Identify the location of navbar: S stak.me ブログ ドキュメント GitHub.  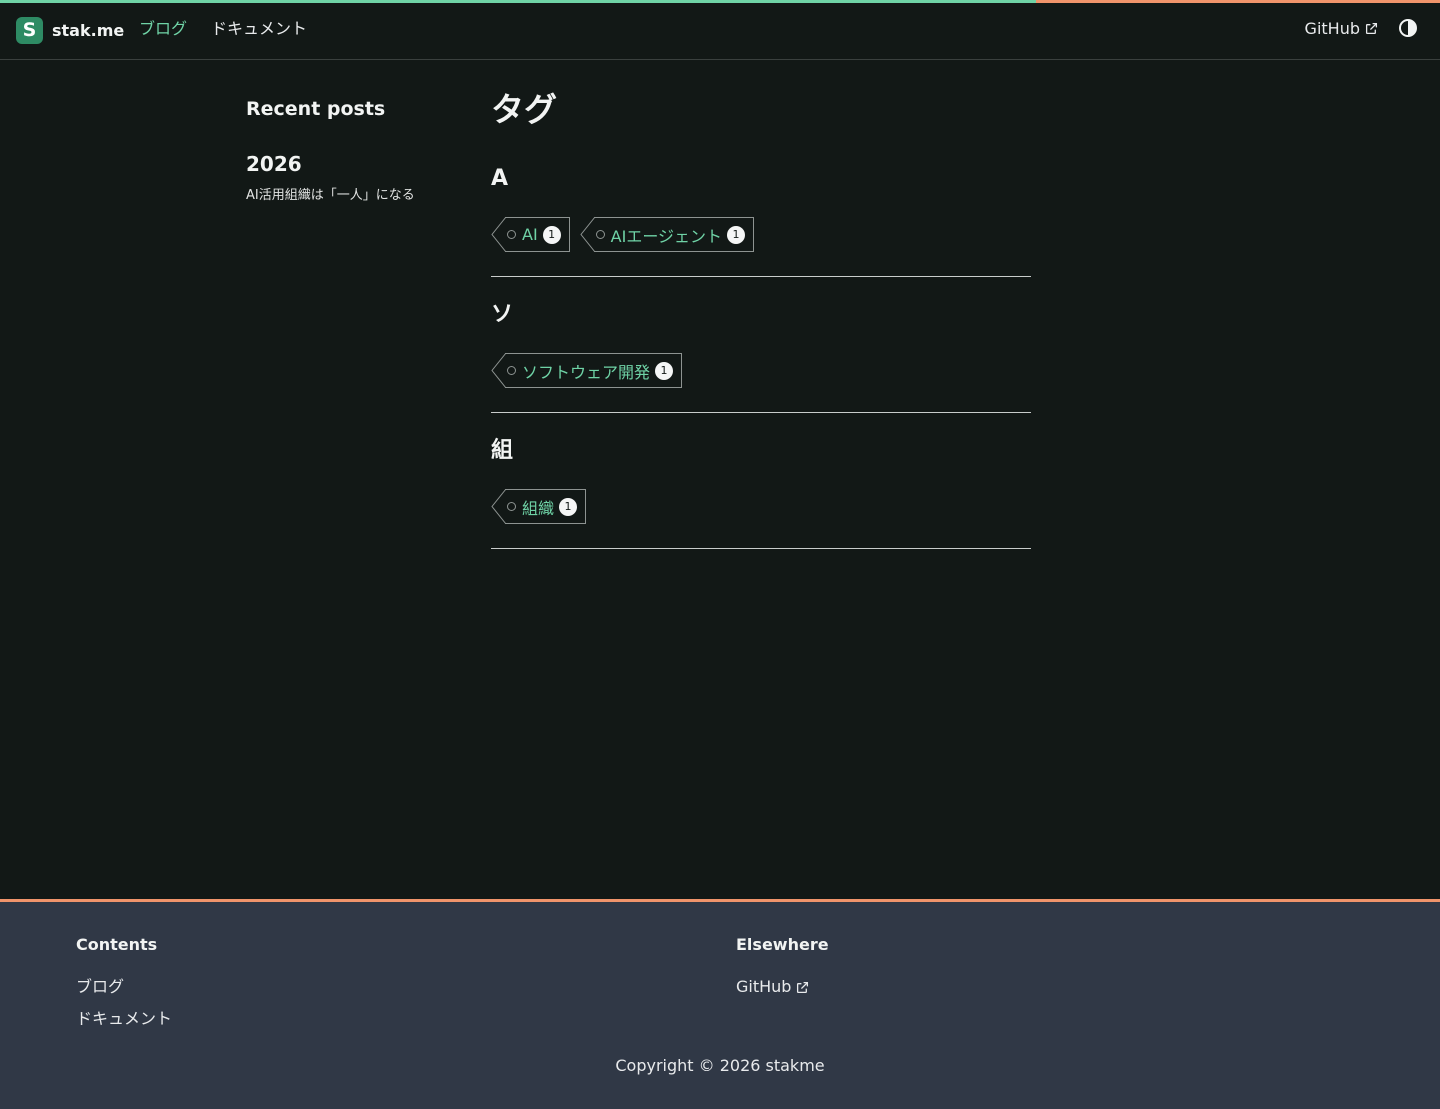
(720, 30).